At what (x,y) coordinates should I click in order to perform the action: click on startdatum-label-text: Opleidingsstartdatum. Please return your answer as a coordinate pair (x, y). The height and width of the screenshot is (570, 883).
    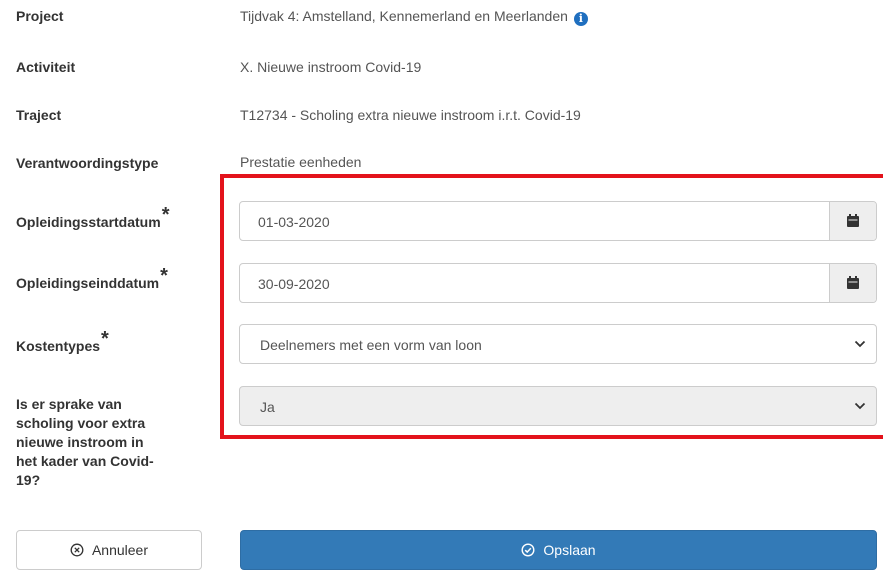
    Looking at the image, I should click on (88, 222).